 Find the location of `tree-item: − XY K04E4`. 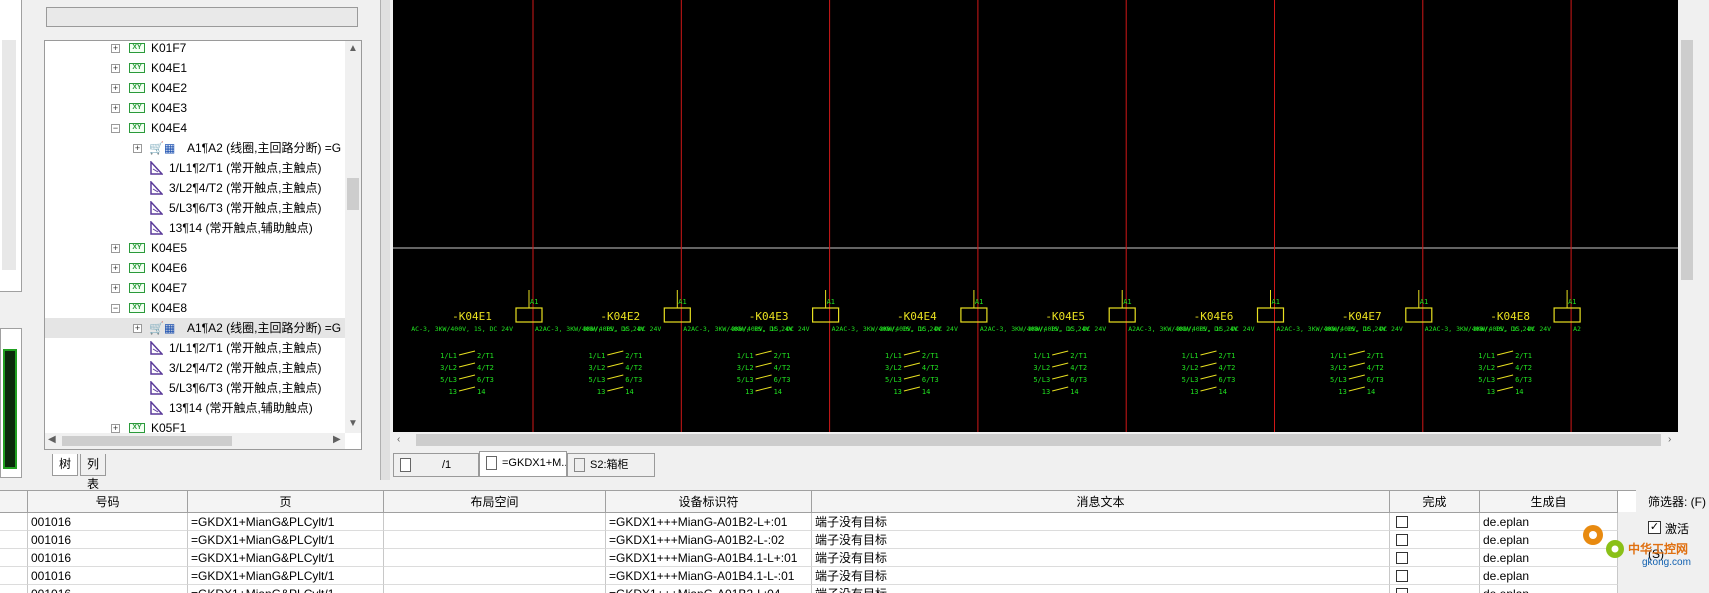

tree-item: − XY K04E4 is located at coordinates (195, 128).